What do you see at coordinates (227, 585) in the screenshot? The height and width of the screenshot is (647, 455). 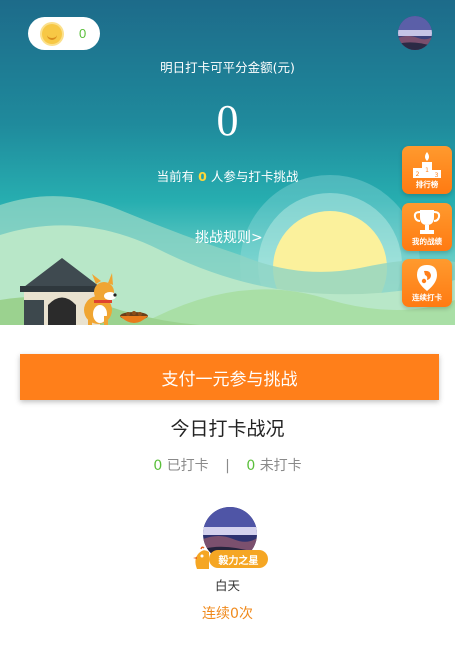 I see `user-name: 白天` at bounding box center [227, 585].